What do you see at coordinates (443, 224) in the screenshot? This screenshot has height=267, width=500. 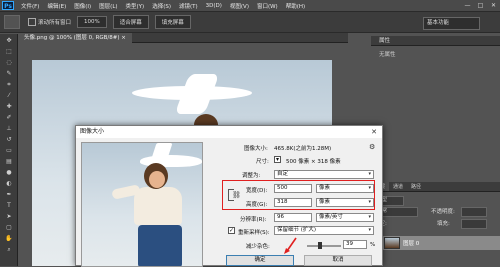 I see `fill-label: 填充:` at bounding box center [443, 224].